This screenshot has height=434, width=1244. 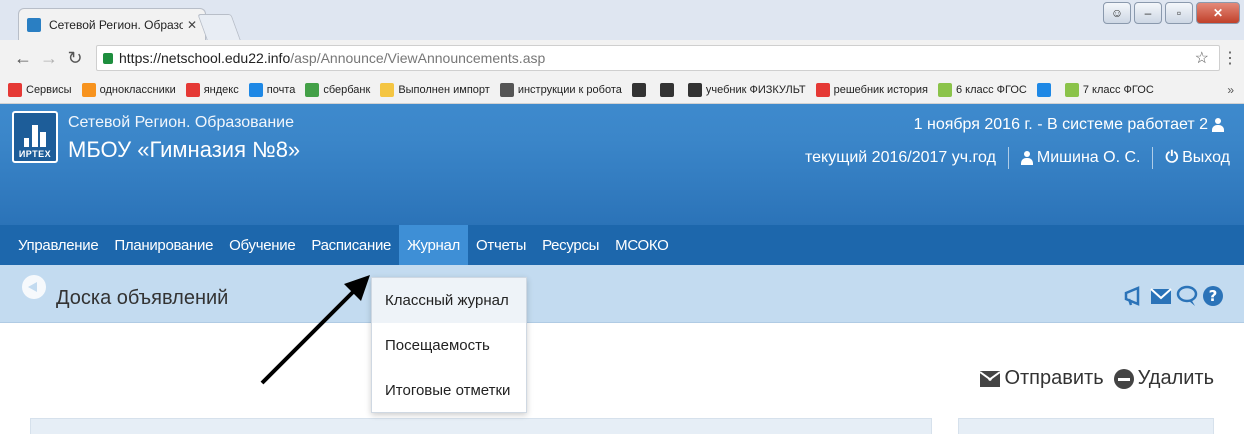 I want to click on nav-item: Ресурсы, so click(x=570, y=245).